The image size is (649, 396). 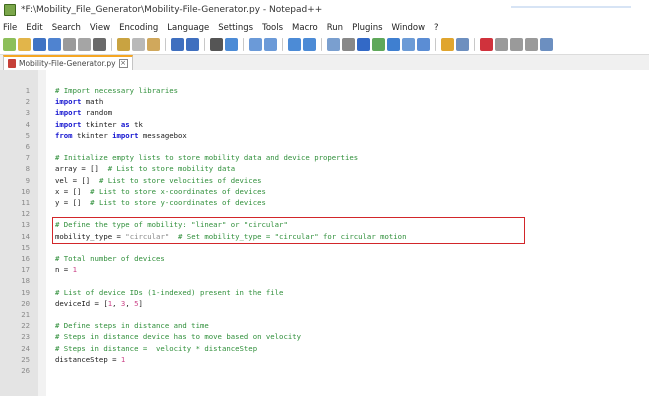 What do you see at coordinates (378, 44) in the screenshot?
I see `user-lang-icon` at bounding box center [378, 44].